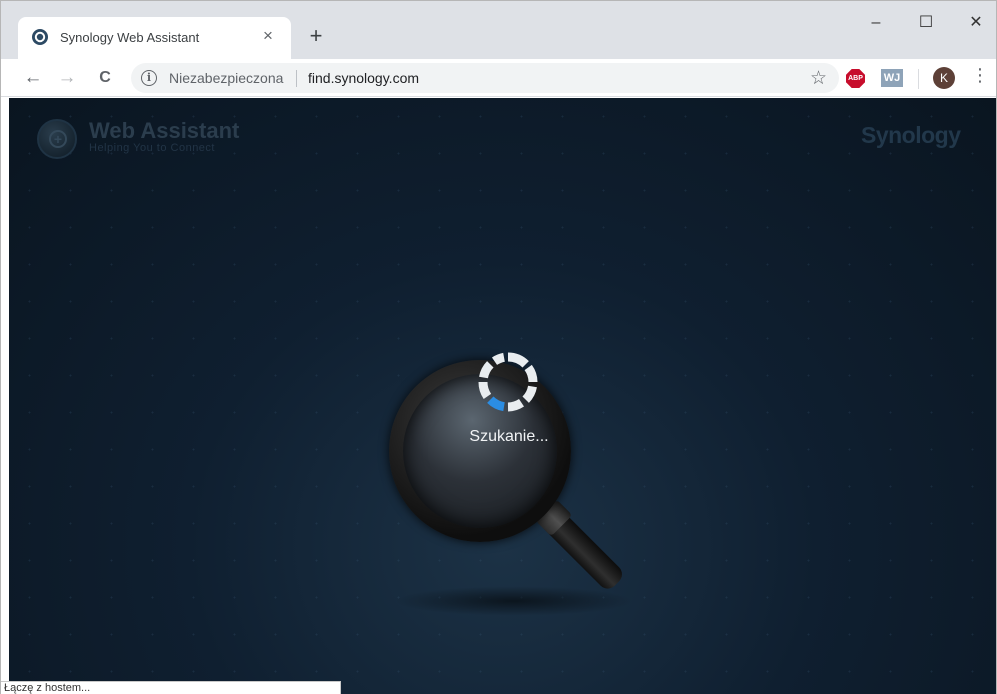 This screenshot has height=694, width=997. I want to click on brand-subtitle: Helping You to Connect, so click(152, 148).